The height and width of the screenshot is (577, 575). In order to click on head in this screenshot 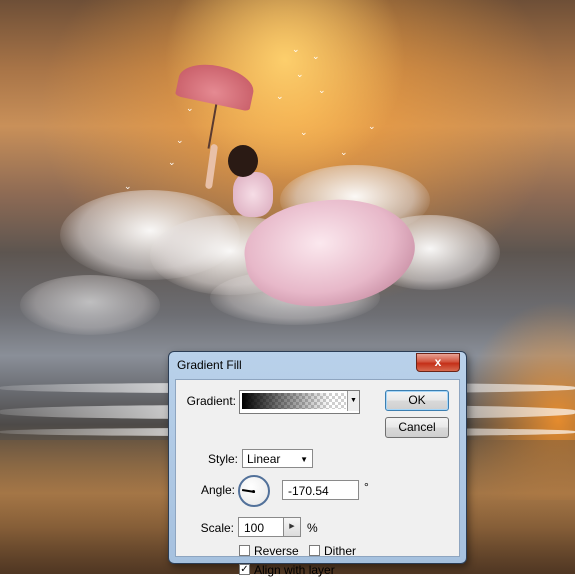, I will do `click(243, 161)`.